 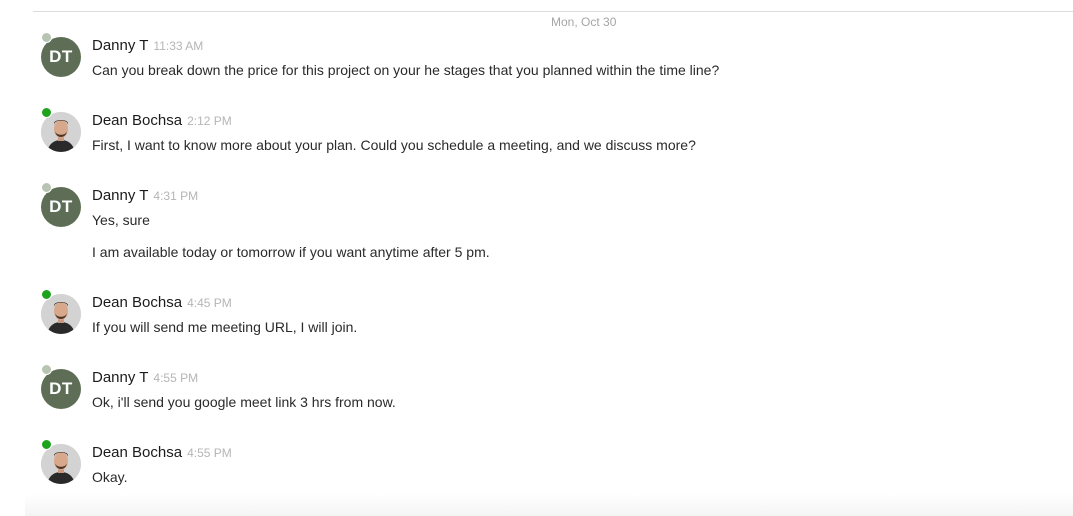 I want to click on message-timestamp: 4:45 PM, so click(x=209, y=303).